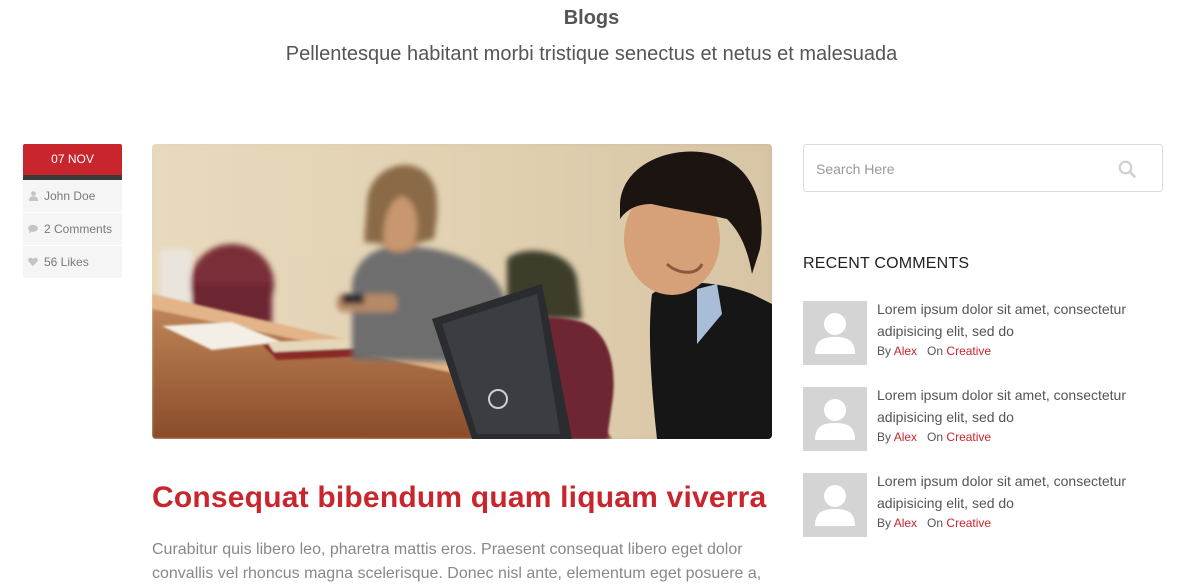 The image size is (1183, 587). I want to click on page-title: Blogs, so click(591, 18).